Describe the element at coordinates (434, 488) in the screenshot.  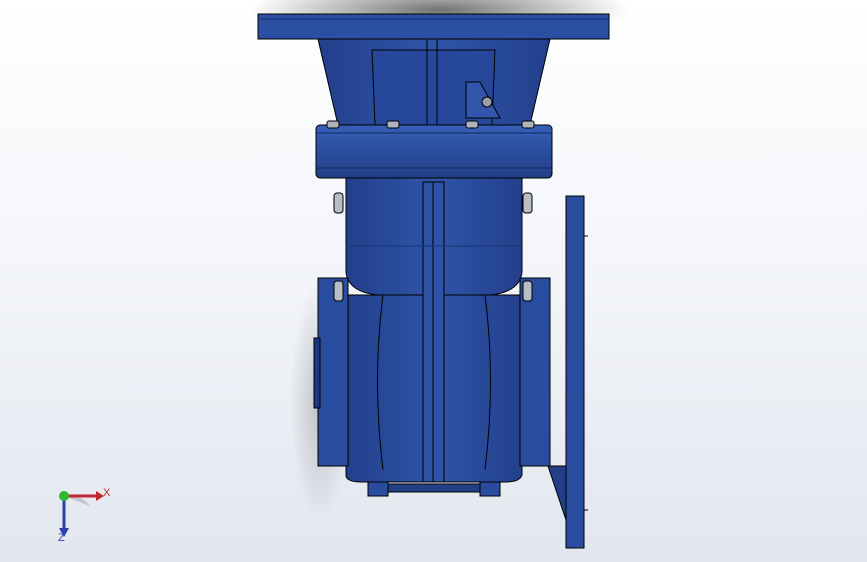
I see `bottom-base` at that location.